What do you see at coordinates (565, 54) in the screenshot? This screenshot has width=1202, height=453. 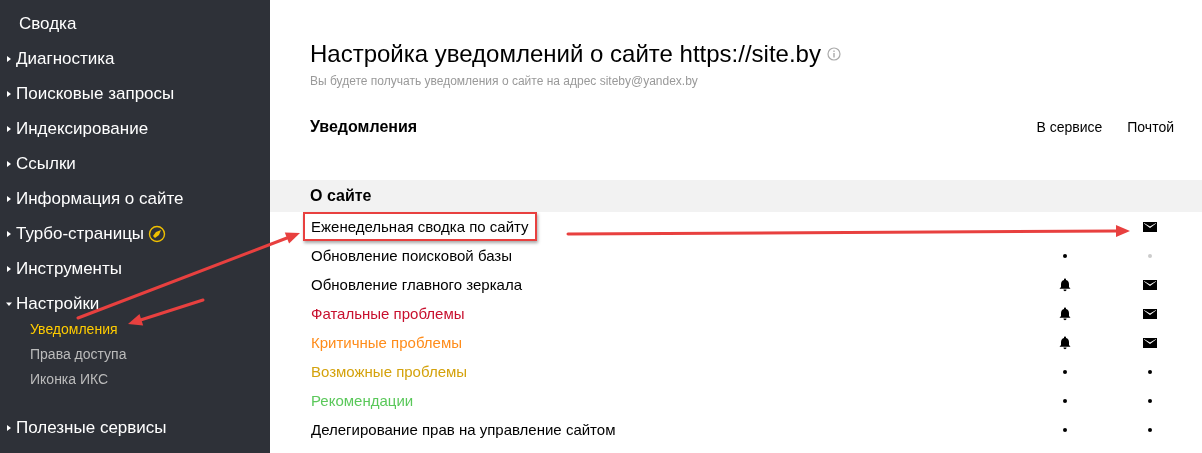 I see `page-title: Настройка уведомлений о сайте https://site.by` at bounding box center [565, 54].